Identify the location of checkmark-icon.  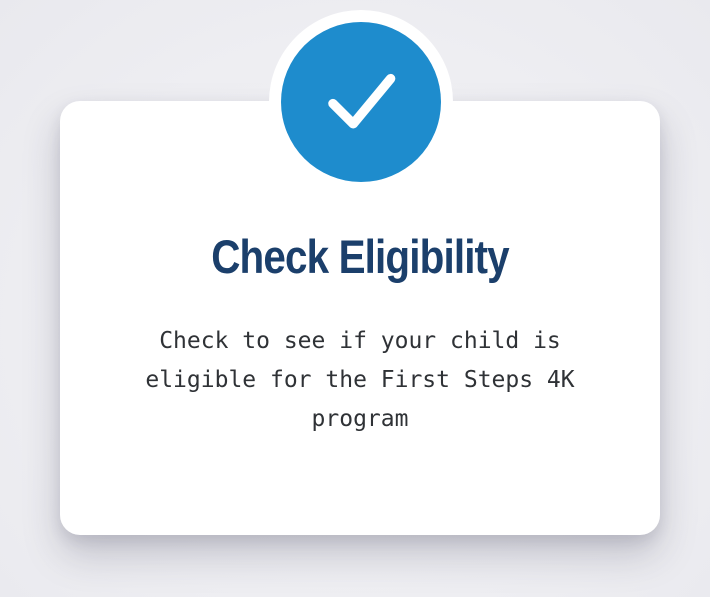
(362, 101).